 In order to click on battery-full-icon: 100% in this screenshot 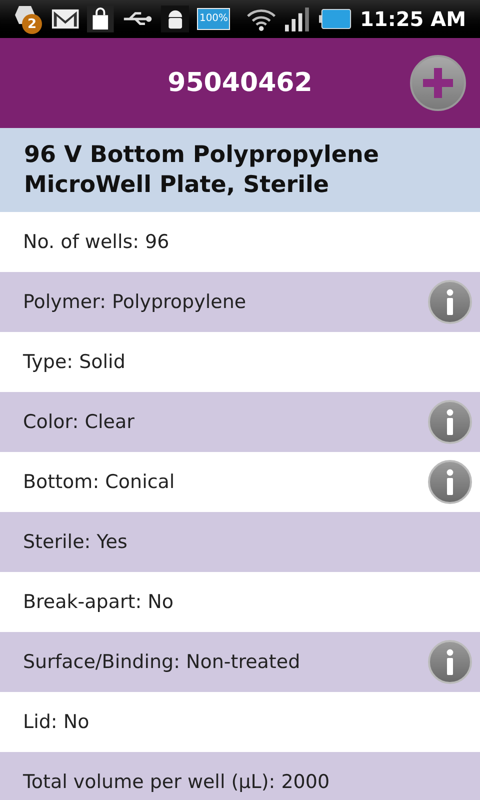, I will do `click(213, 19)`.